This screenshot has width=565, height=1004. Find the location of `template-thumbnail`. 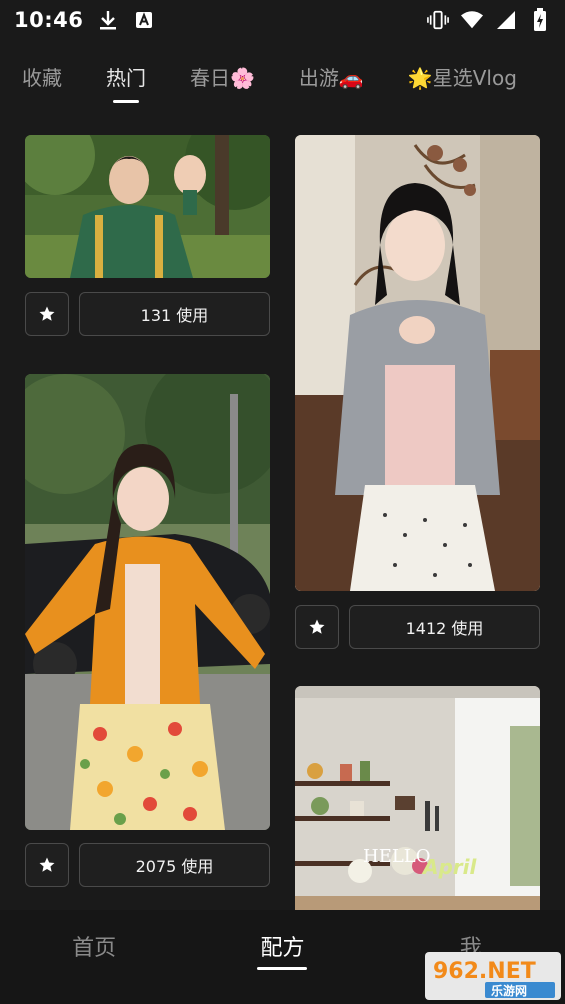

template-thumbnail is located at coordinates (147, 206).